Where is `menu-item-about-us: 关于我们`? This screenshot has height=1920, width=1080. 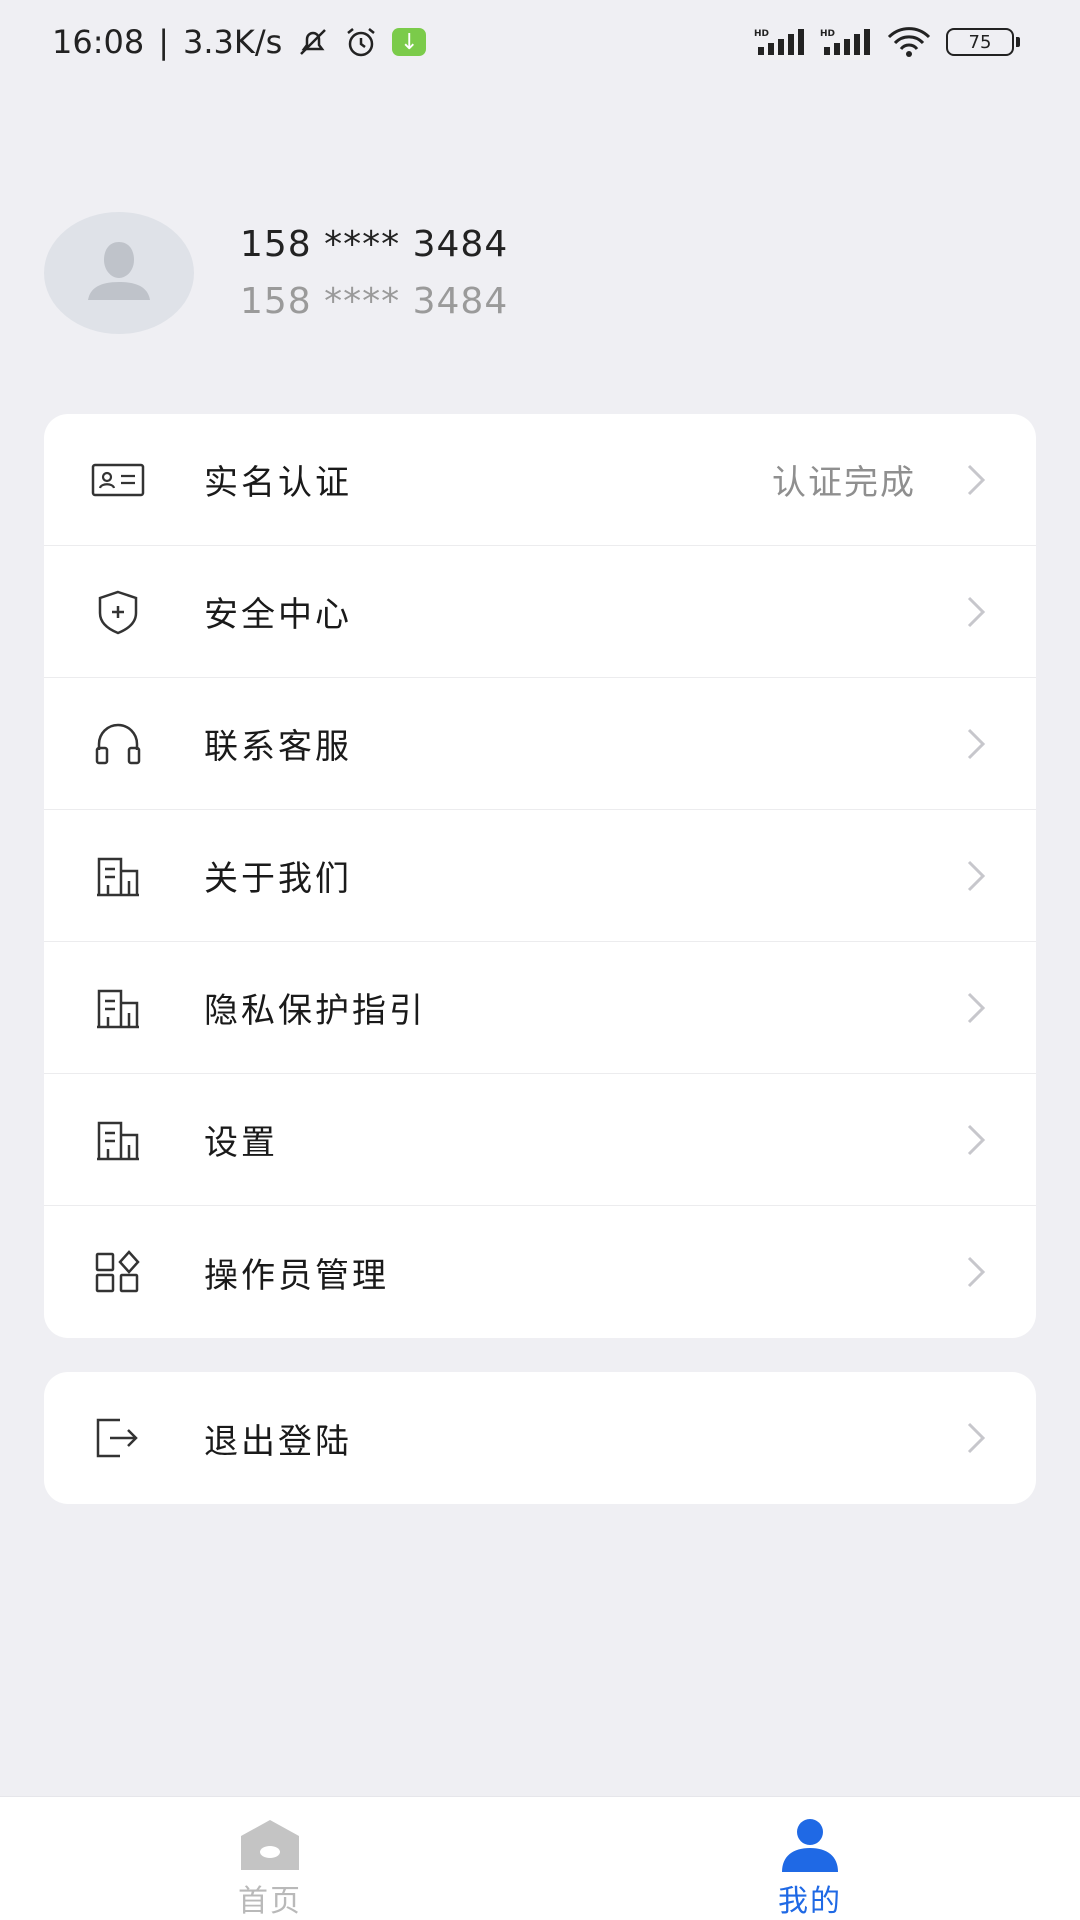 menu-item-about-us: 关于我们 is located at coordinates (540, 876).